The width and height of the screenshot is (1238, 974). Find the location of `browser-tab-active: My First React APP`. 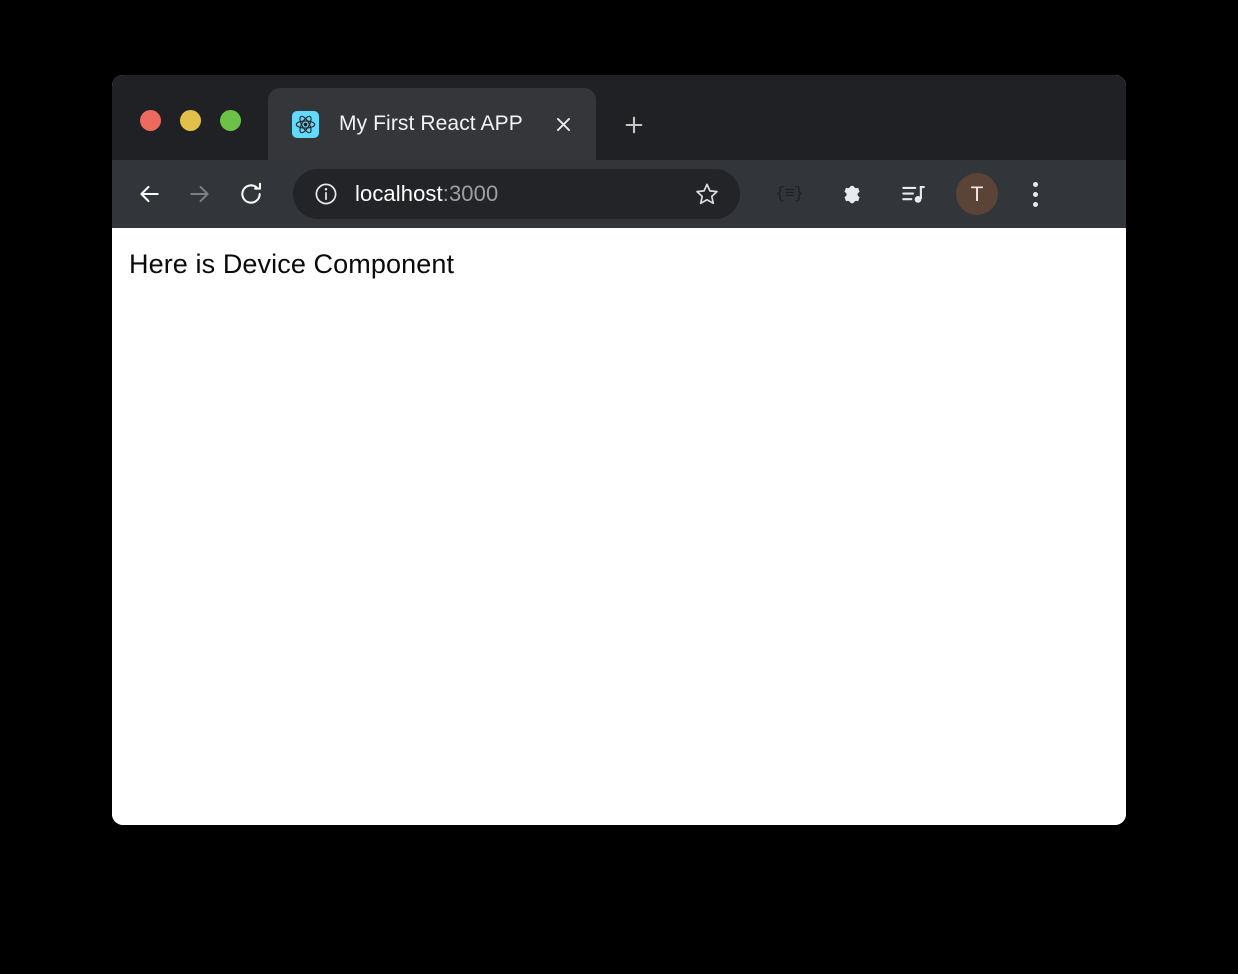

browser-tab-active: My First React APP is located at coordinates (432, 124).